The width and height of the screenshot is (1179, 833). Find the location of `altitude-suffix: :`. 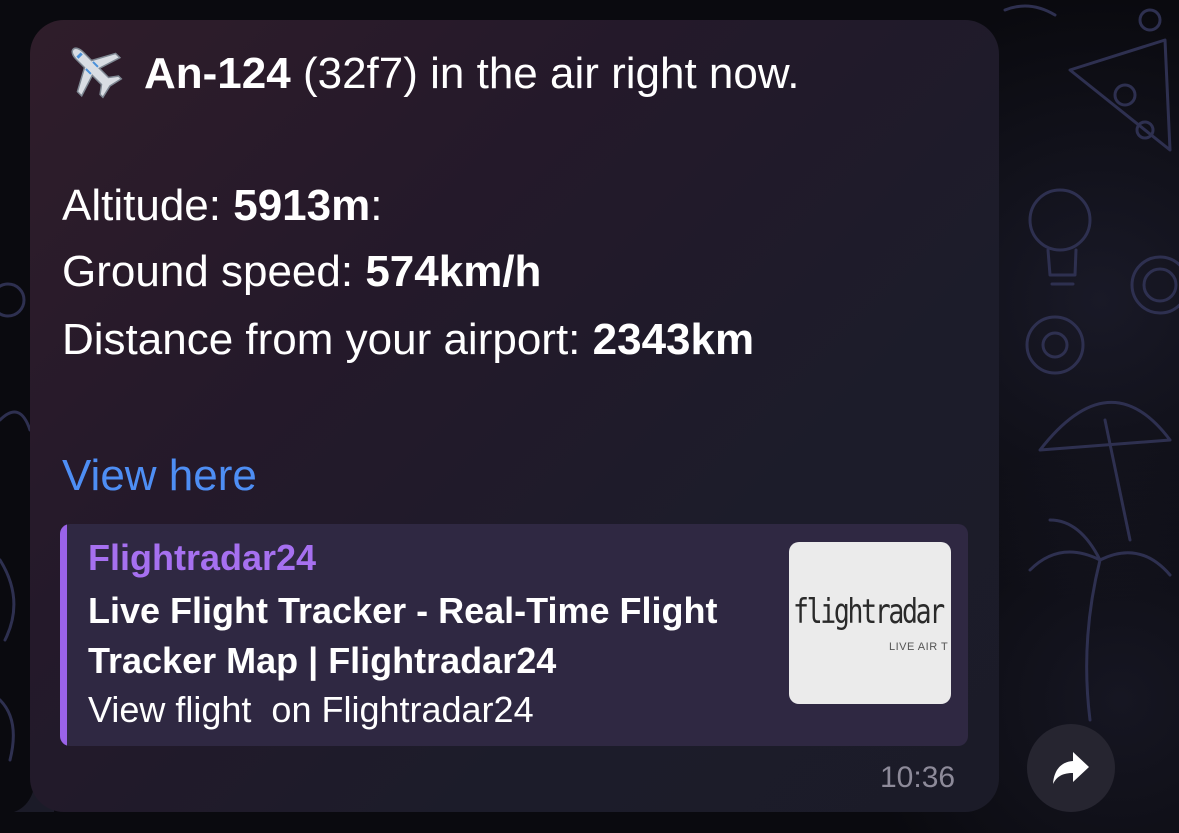

altitude-suffix: : is located at coordinates (376, 205).